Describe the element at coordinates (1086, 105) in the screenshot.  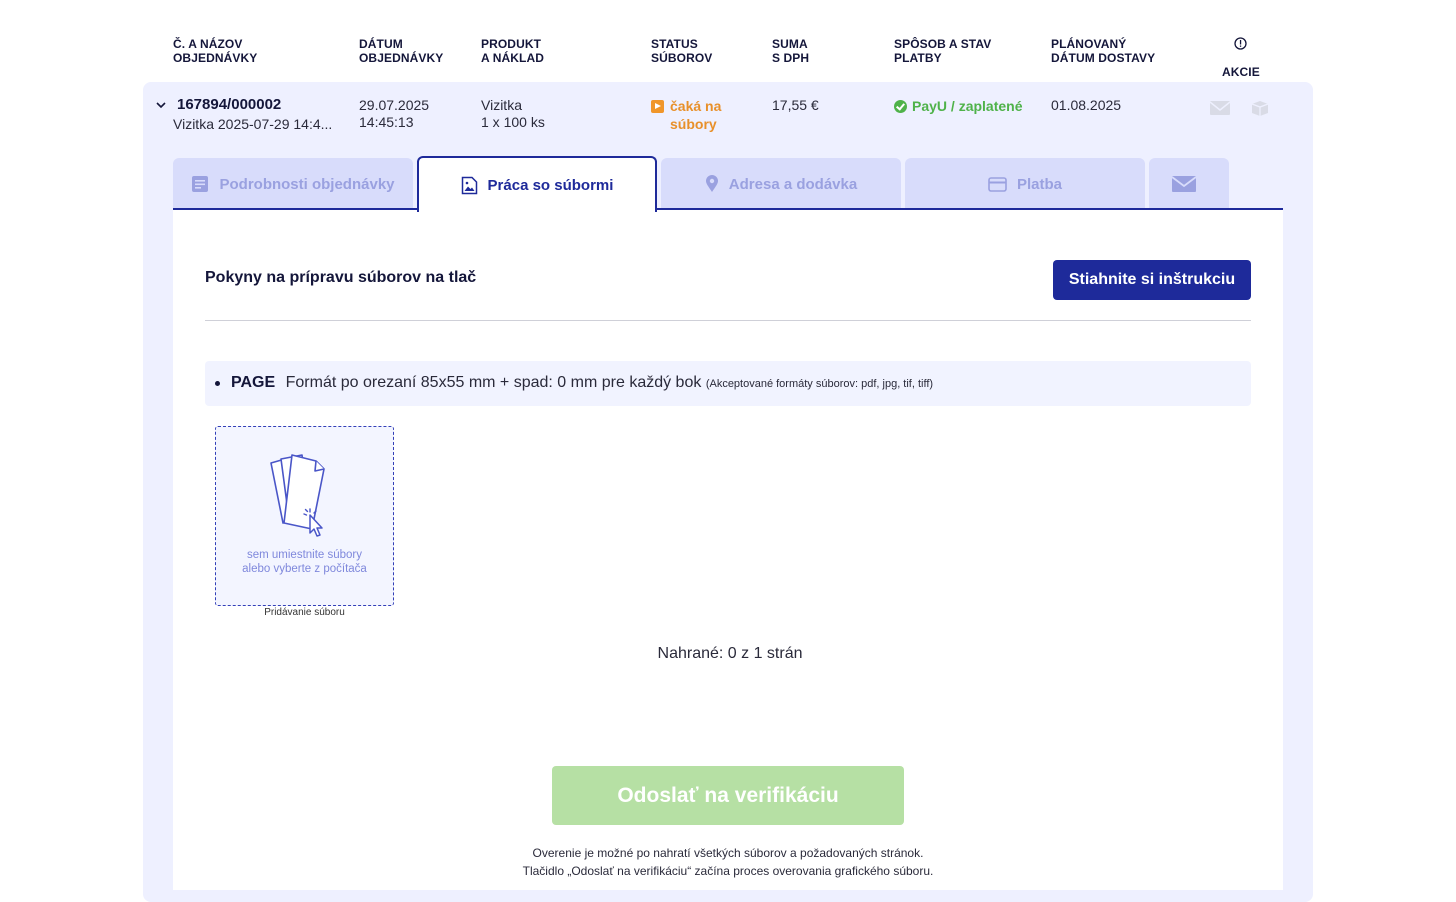
I see `delivery-date: 01.08.2025` at that location.